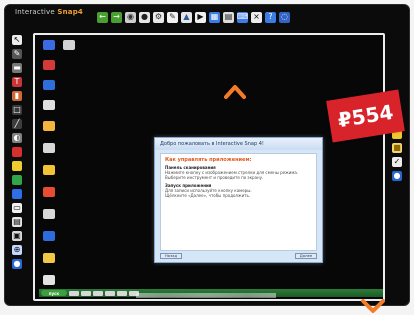 The width and height of the screenshot is (414, 315). Describe the element at coordinates (214, 17) in the screenshot. I see `window-icon: ▦` at that location.